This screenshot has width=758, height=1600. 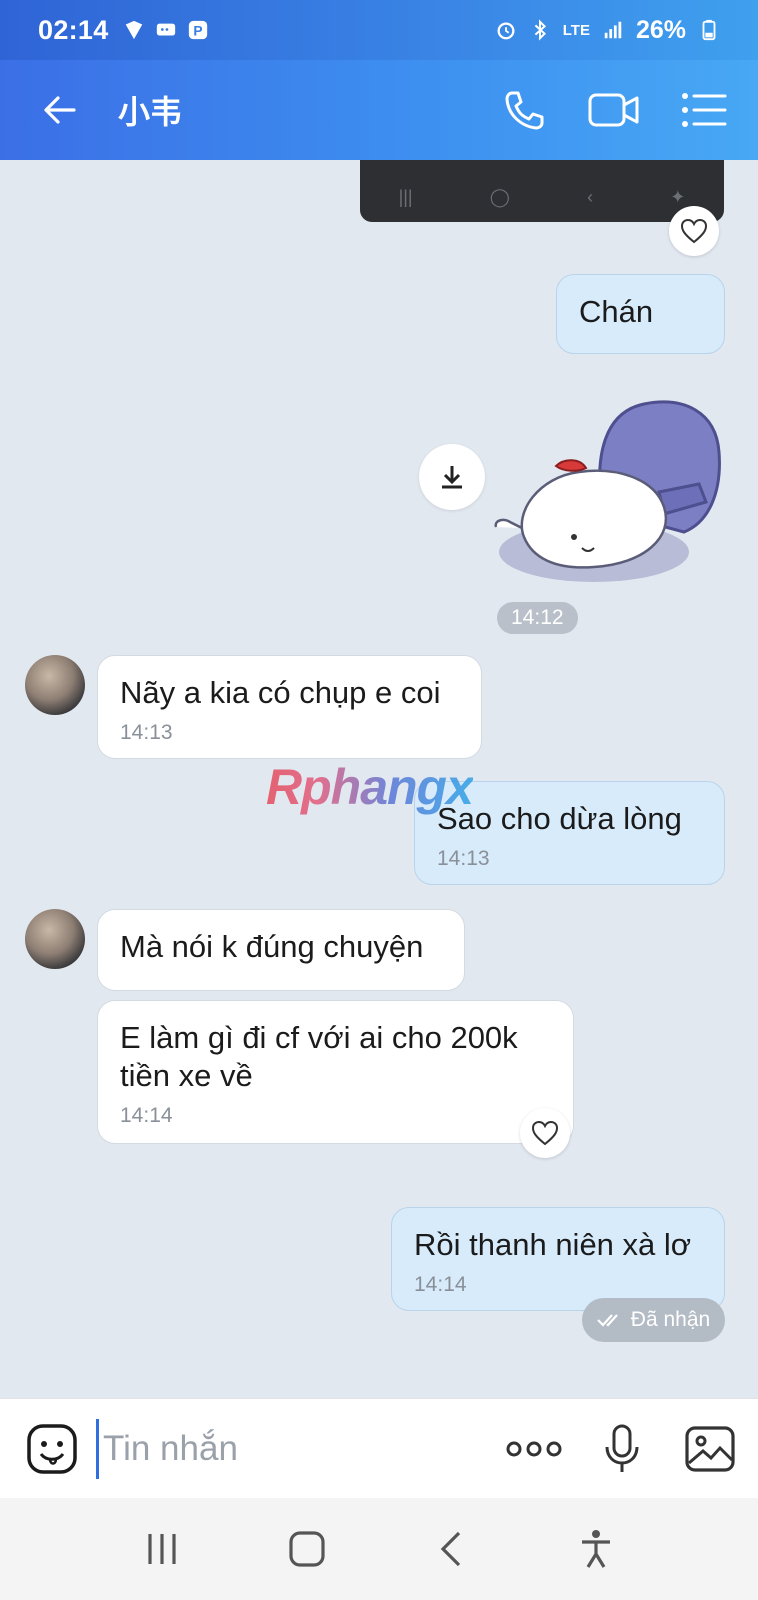 What do you see at coordinates (609, 492) in the screenshot?
I see `sticker-image` at bounding box center [609, 492].